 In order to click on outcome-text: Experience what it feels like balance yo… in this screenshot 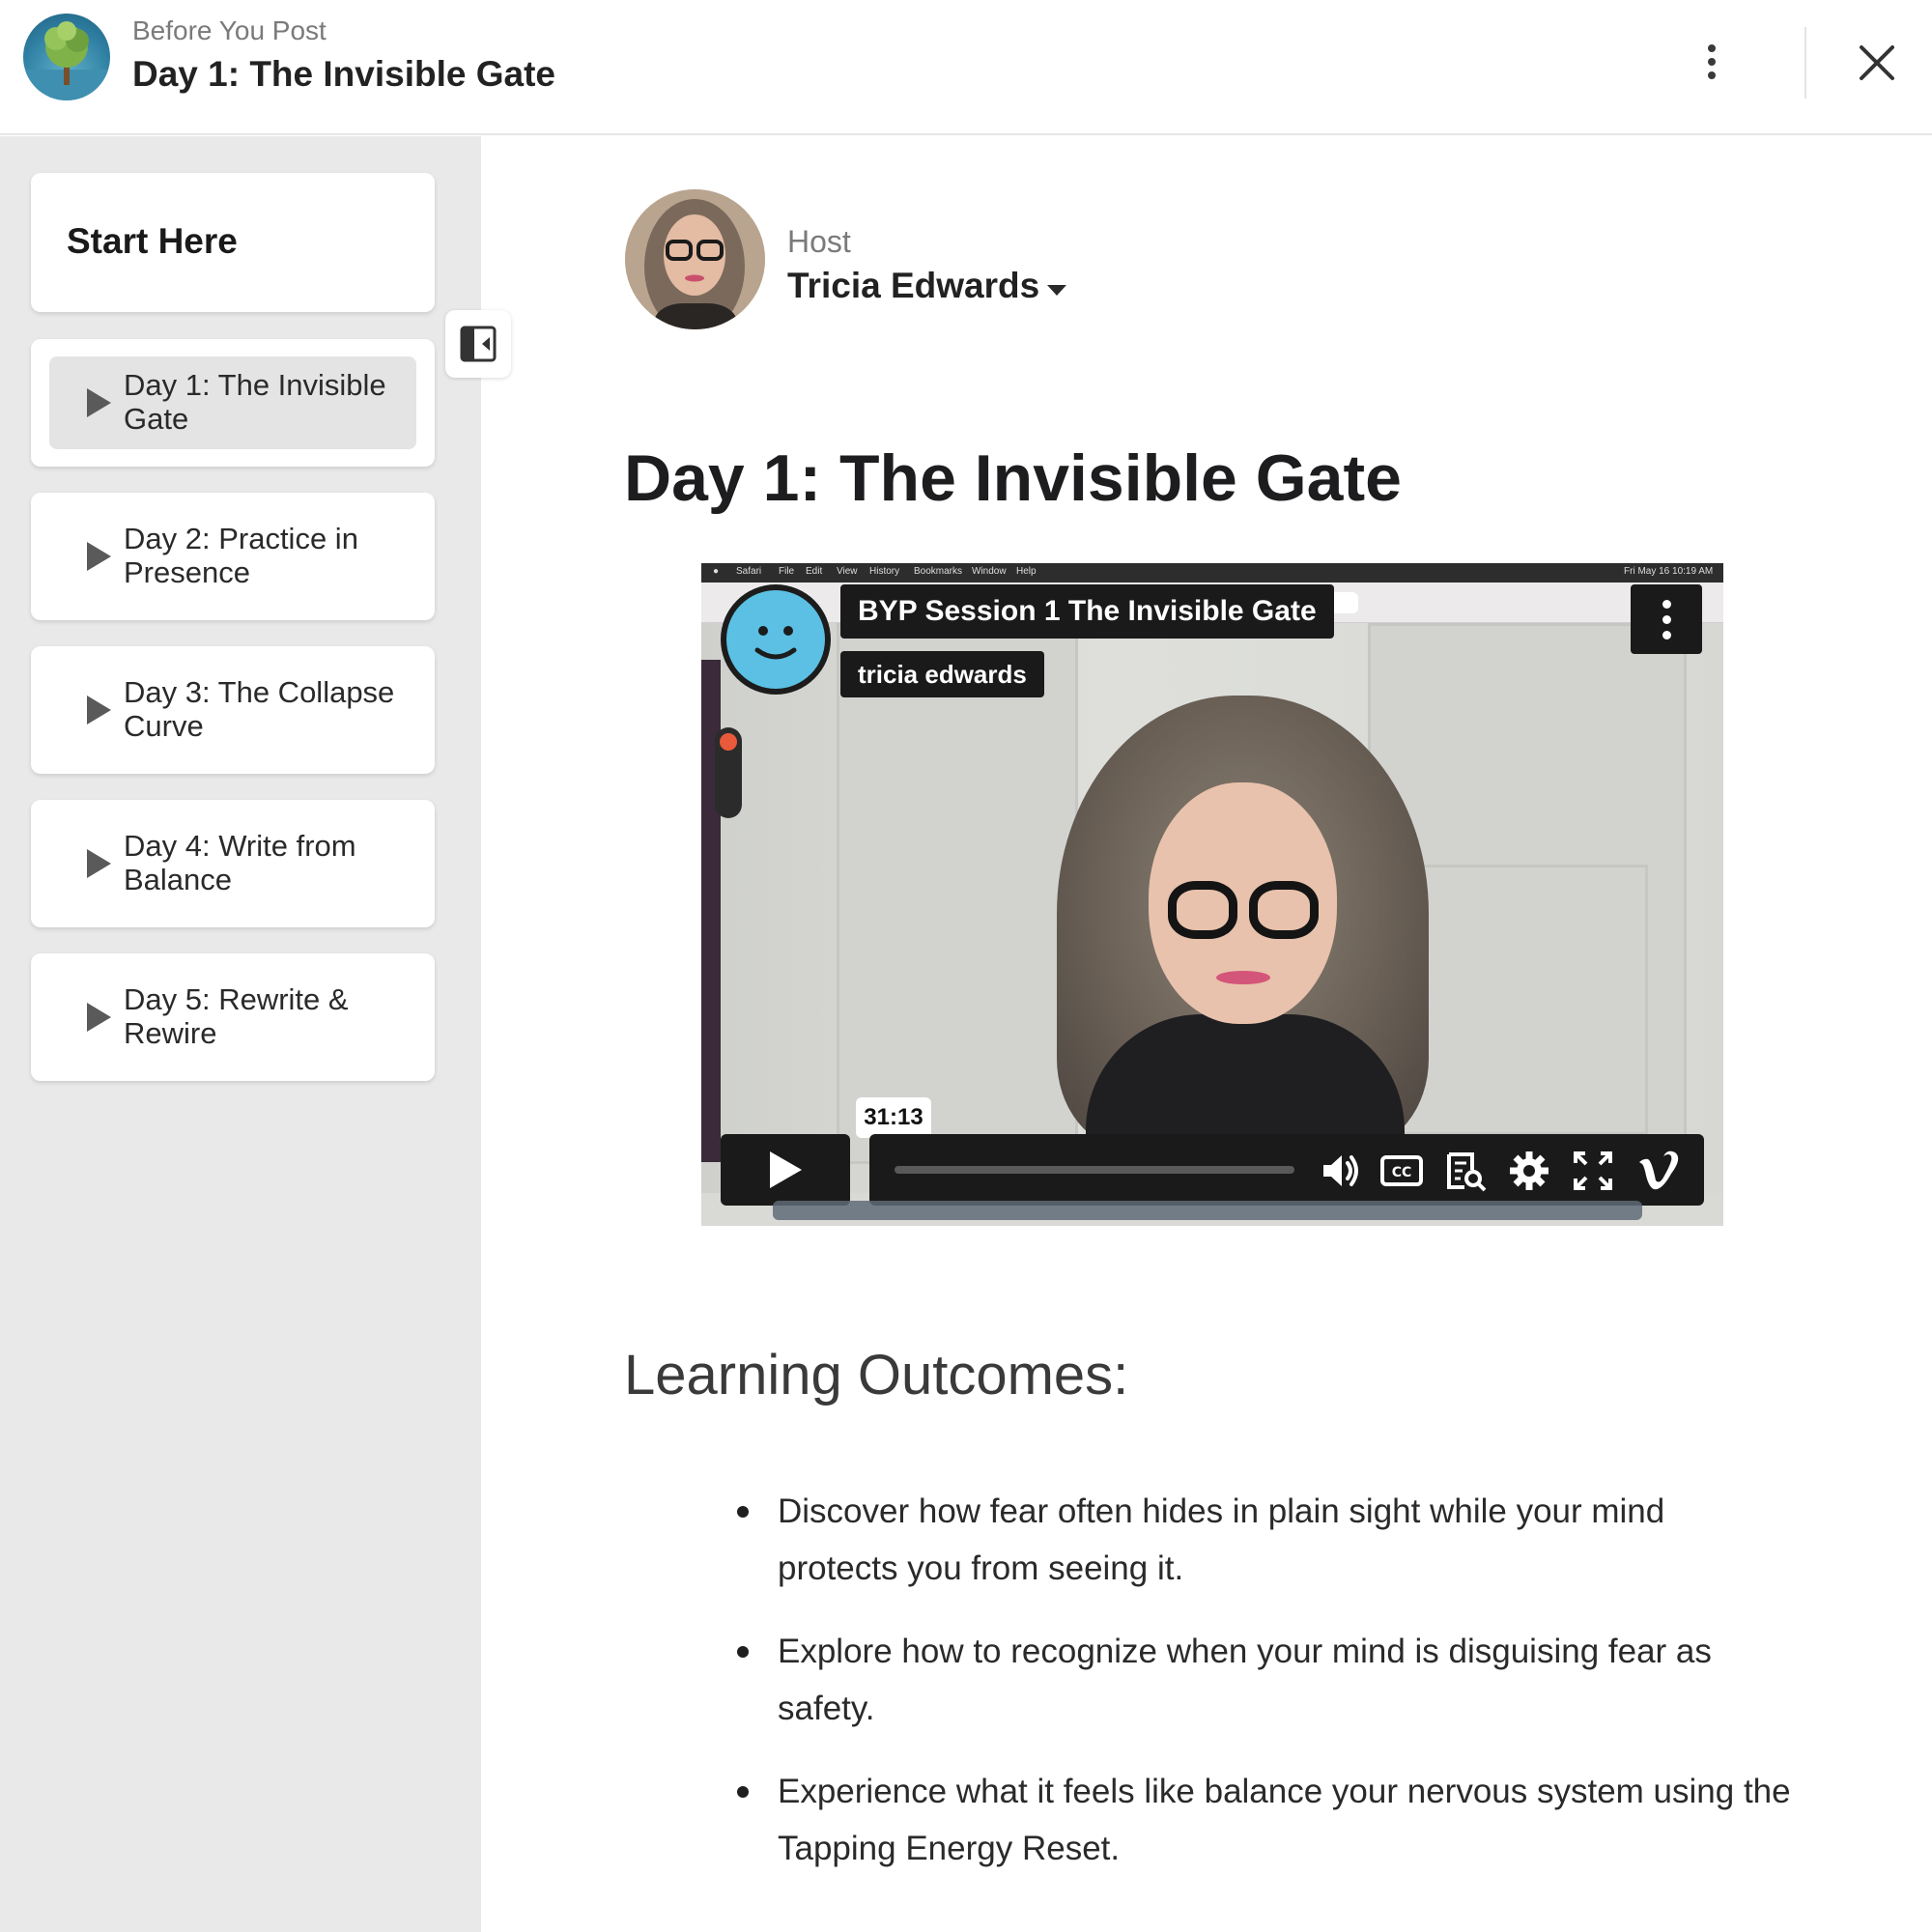, I will do `click(1284, 1820)`.